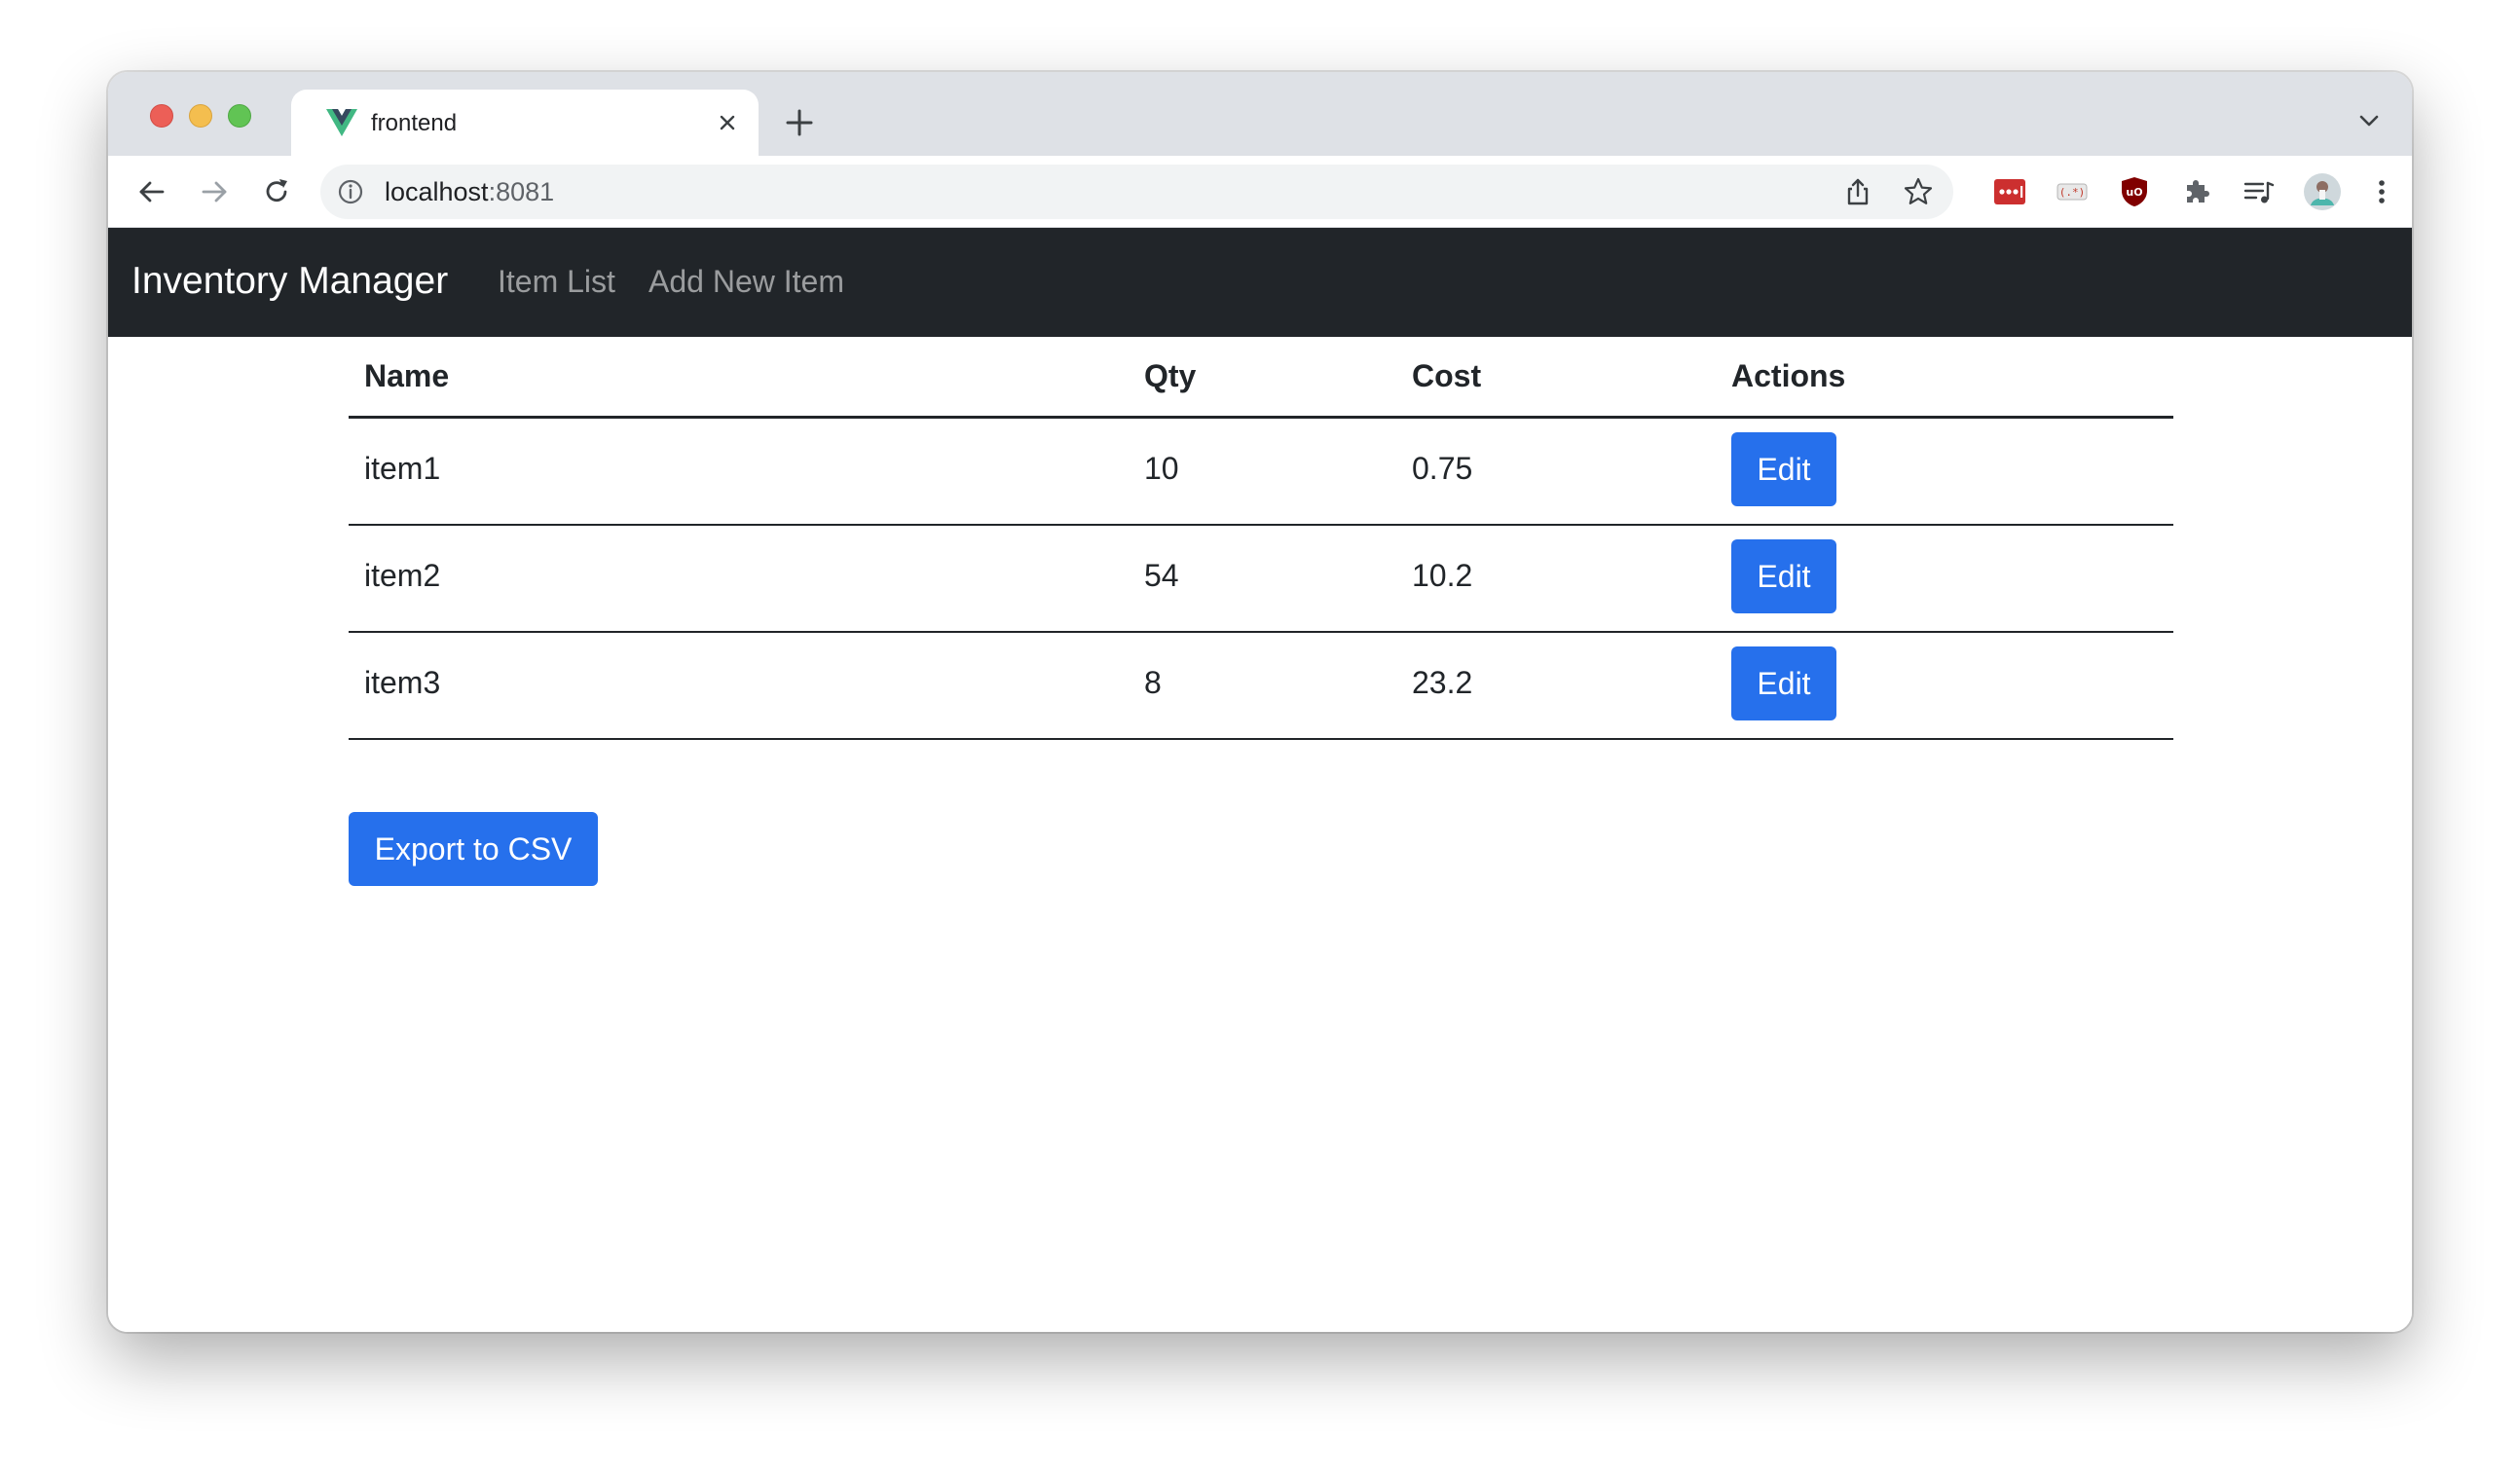  I want to click on active-tab: frontend, so click(525, 123).